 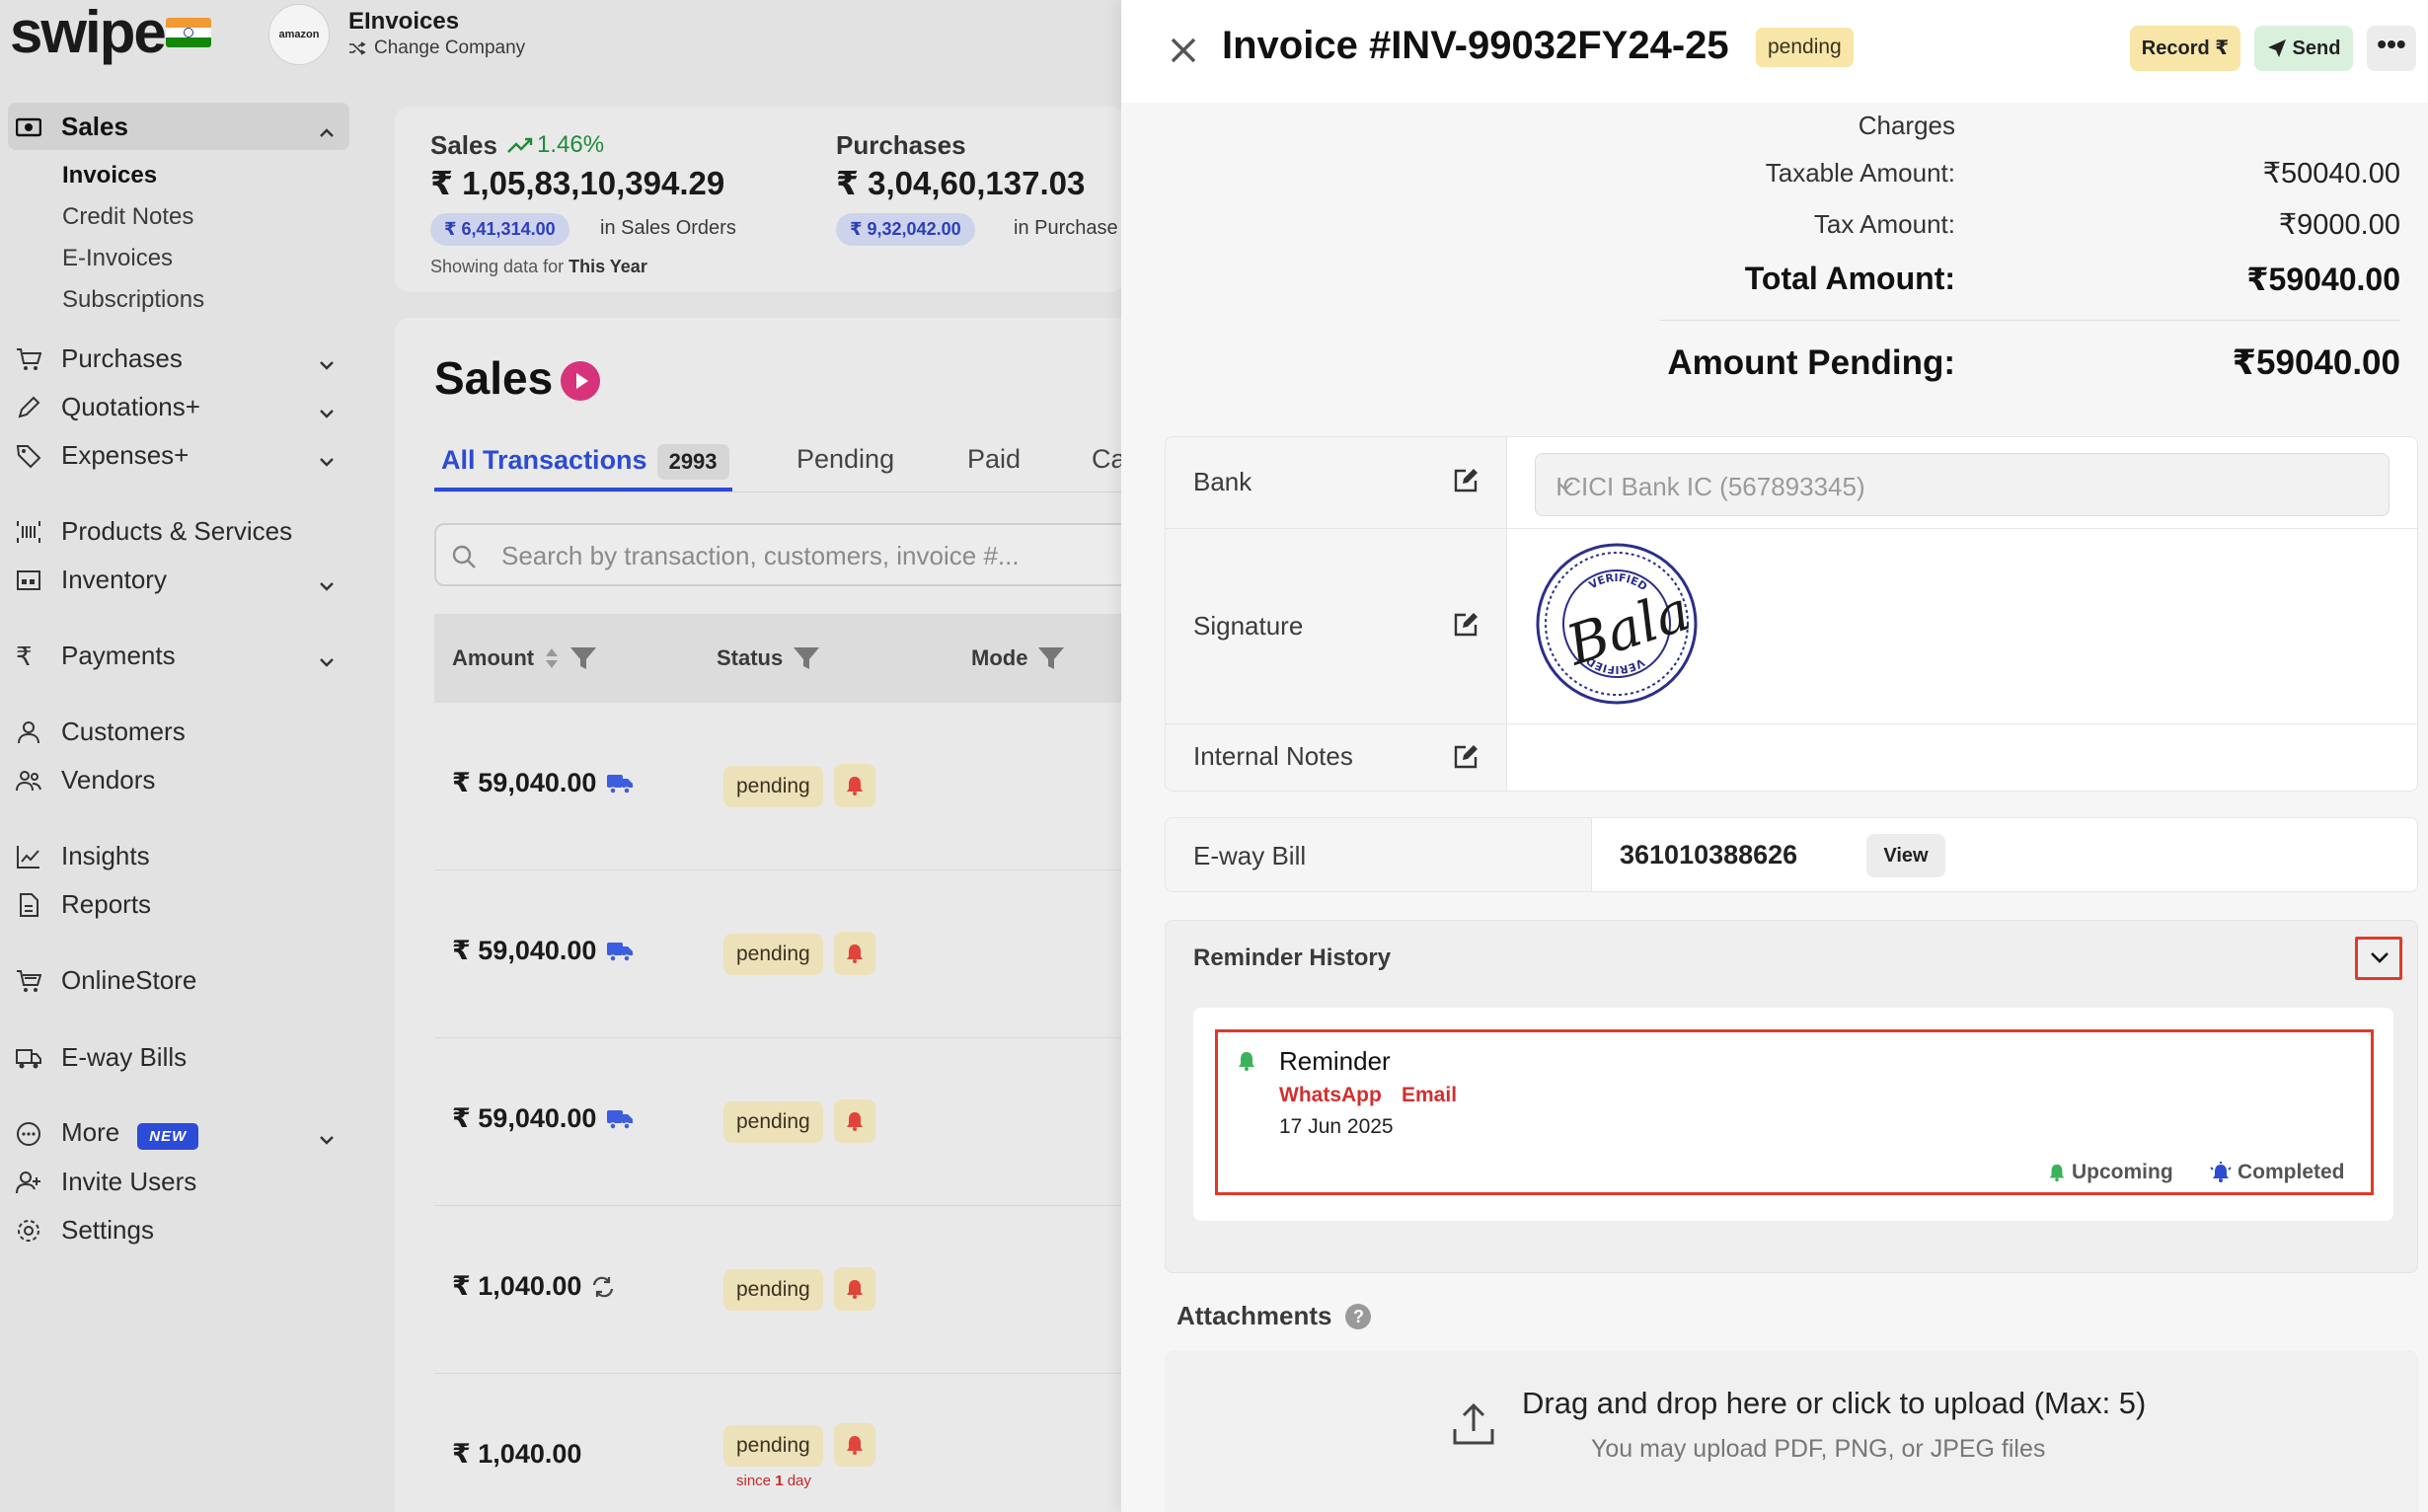 What do you see at coordinates (773, 1122) in the screenshot?
I see `status-badge: pending` at bounding box center [773, 1122].